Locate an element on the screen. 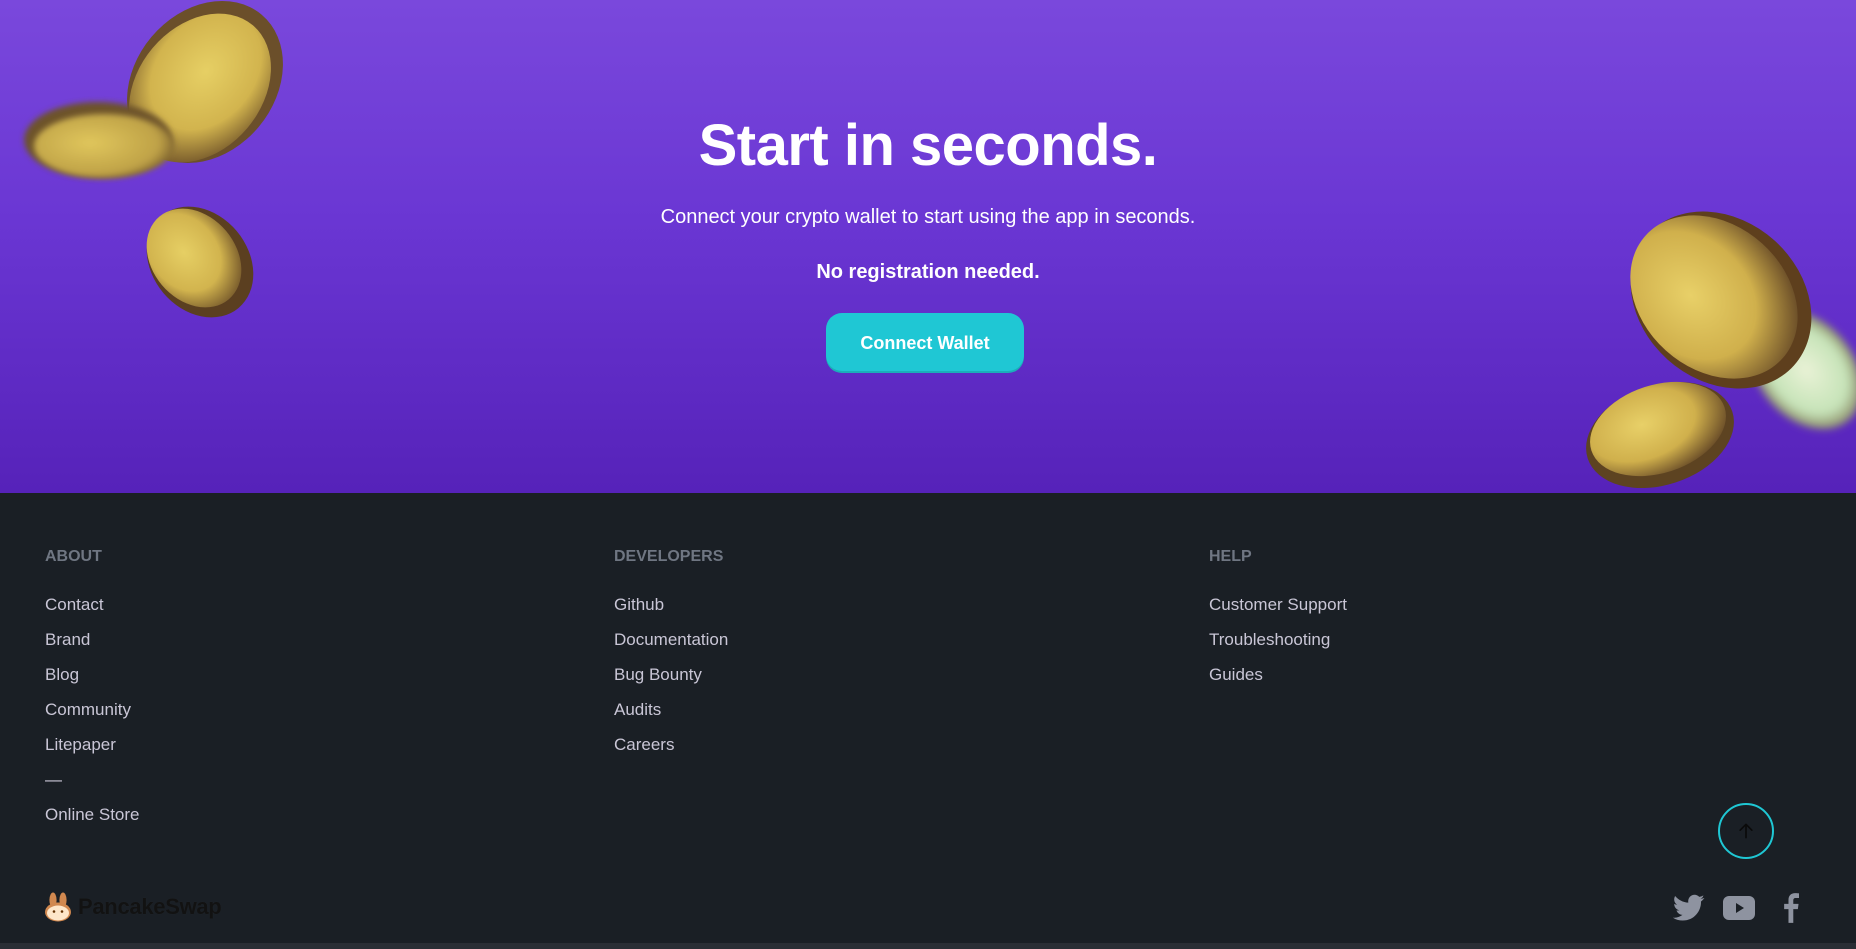  bunny-logo-icon is located at coordinates (58, 907).